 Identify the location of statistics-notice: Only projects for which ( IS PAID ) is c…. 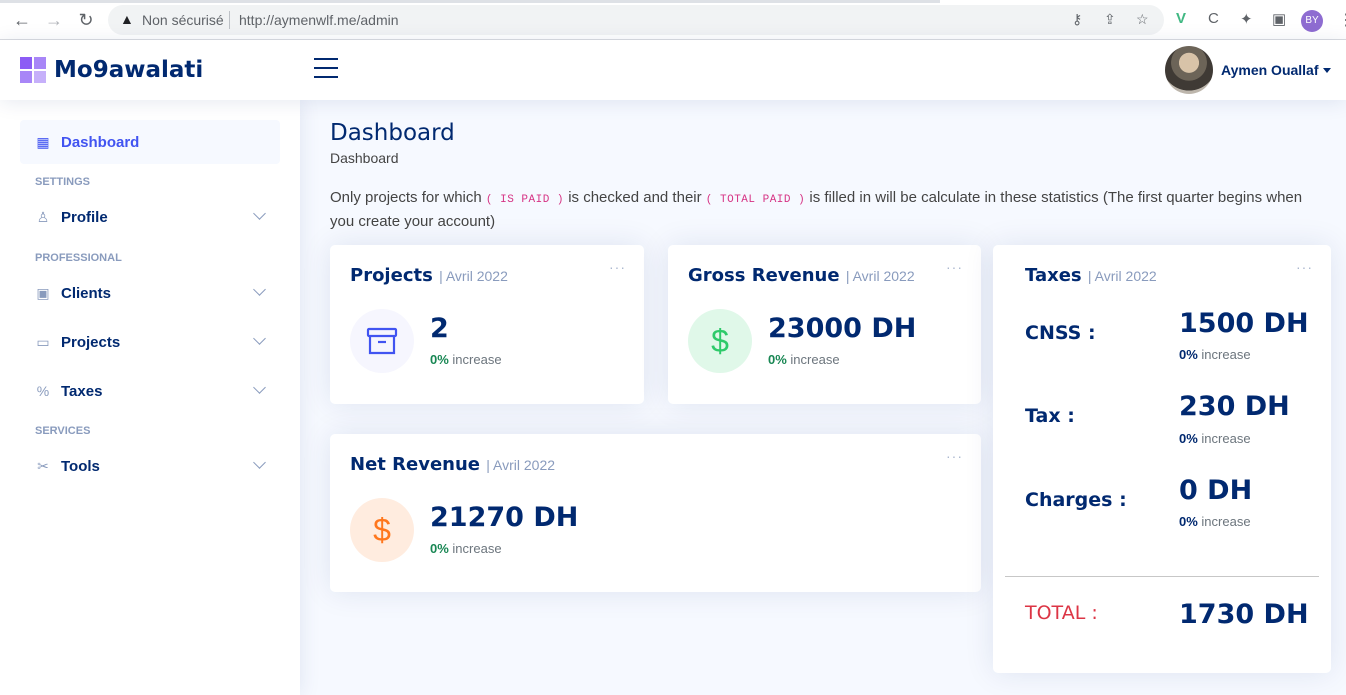
(830, 210).